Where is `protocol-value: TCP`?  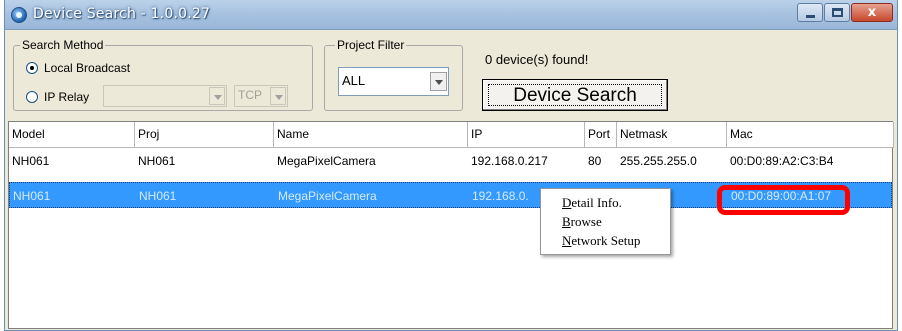 protocol-value: TCP is located at coordinates (250, 95).